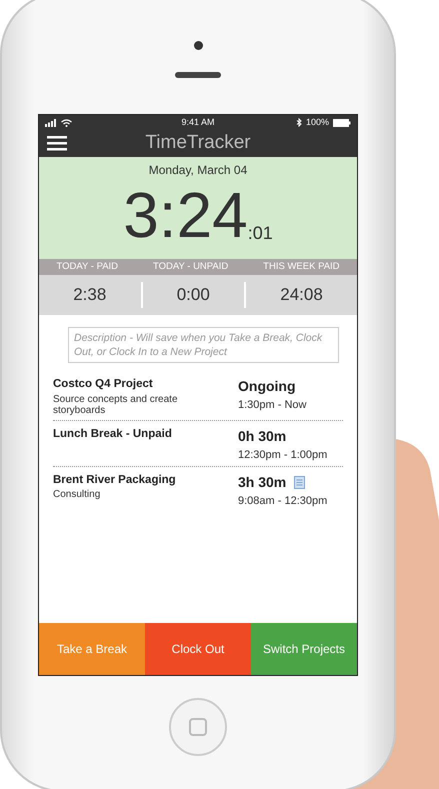  What do you see at coordinates (193, 294) in the screenshot?
I see `total-value: 0:00` at bounding box center [193, 294].